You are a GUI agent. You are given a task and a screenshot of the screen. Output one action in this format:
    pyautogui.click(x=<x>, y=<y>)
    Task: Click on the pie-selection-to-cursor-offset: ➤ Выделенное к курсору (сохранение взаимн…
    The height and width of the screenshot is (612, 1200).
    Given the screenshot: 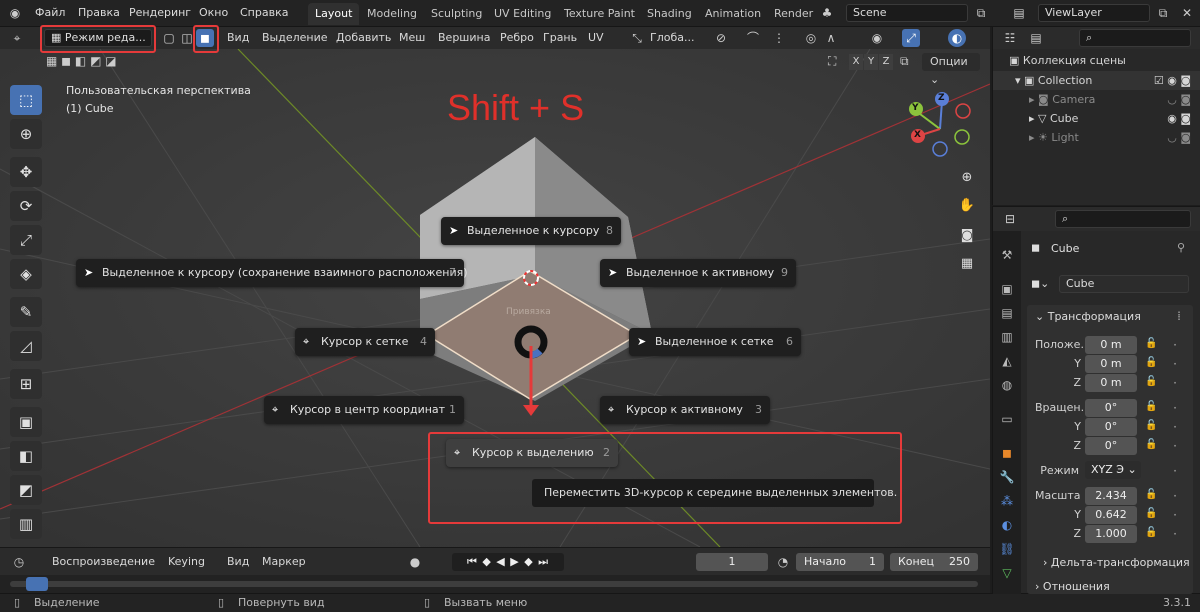 What is the action you would take?
    pyautogui.click(x=272, y=273)
    